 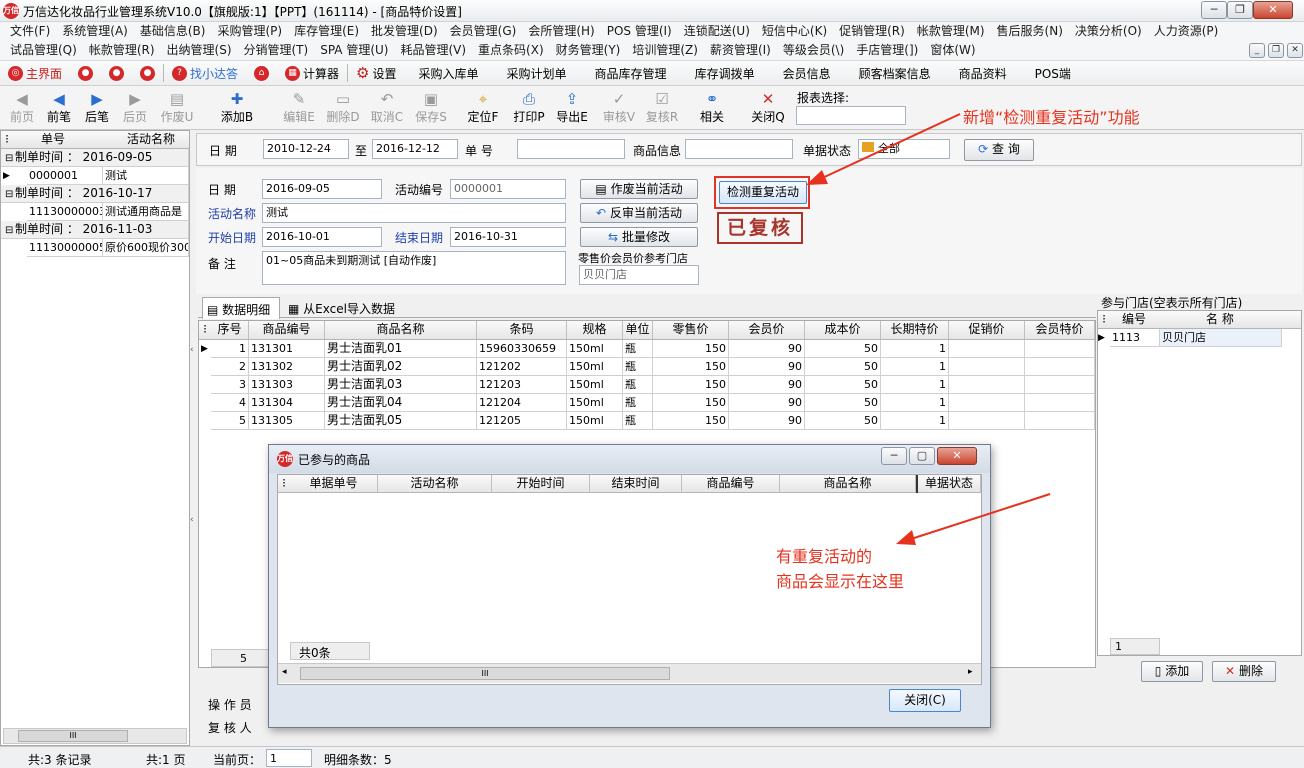 I want to click on toolbar-button-6: ✎ 编辑E, so click(x=299, y=107).